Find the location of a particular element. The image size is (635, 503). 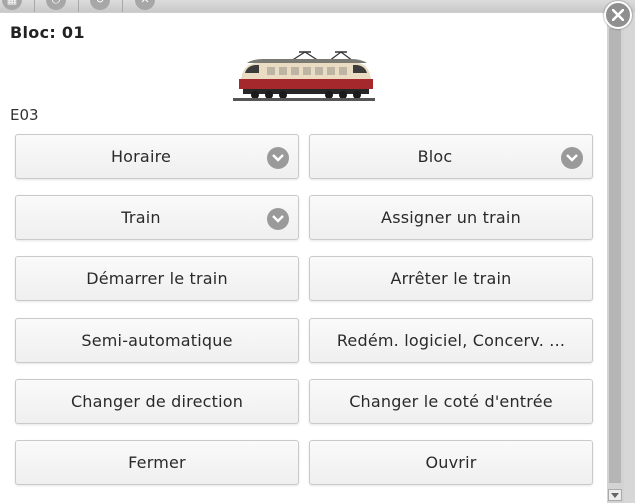

block-subtitle: E03 is located at coordinates (24, 115).